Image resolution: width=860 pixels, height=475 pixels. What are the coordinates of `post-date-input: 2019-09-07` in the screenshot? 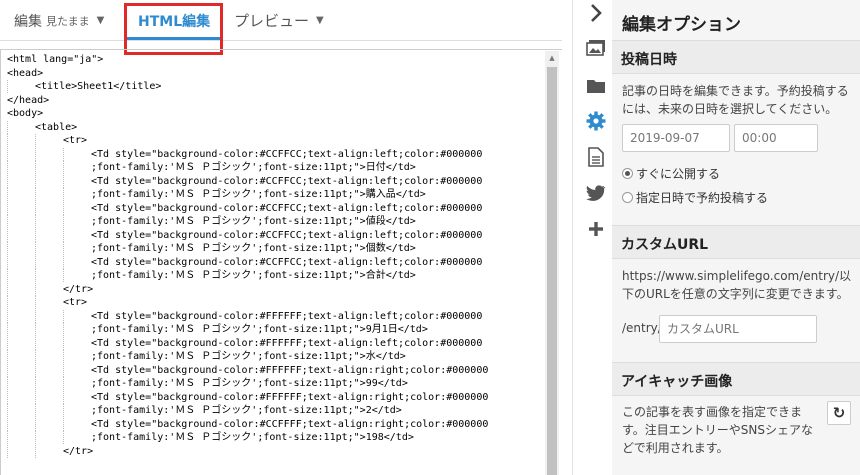 It's located at (676, 138).